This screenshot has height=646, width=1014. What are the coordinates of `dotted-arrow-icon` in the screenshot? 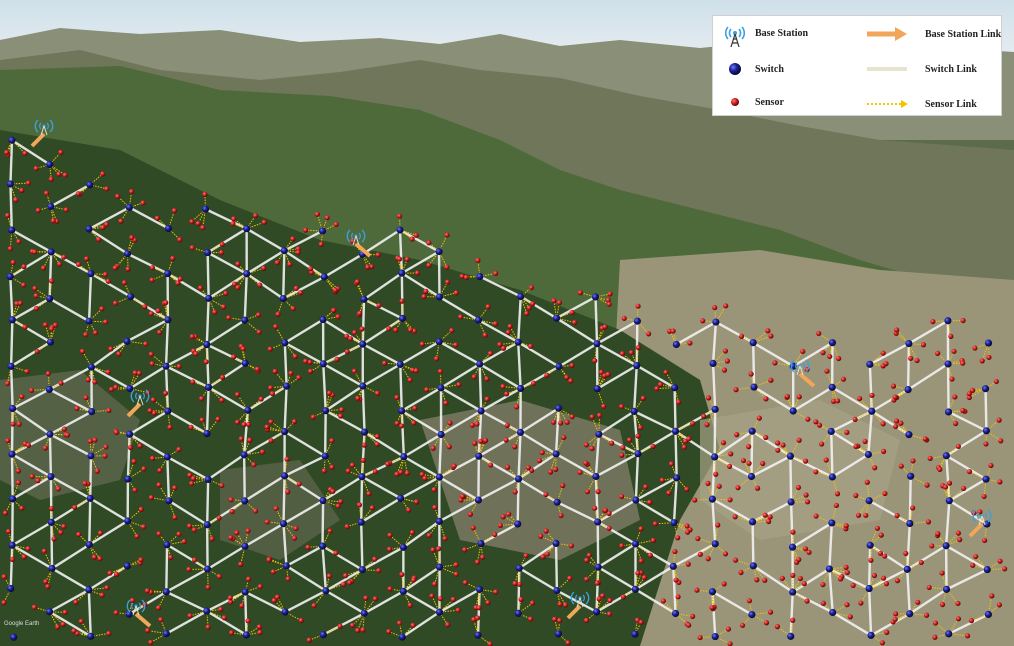 It's located at (887, 104).